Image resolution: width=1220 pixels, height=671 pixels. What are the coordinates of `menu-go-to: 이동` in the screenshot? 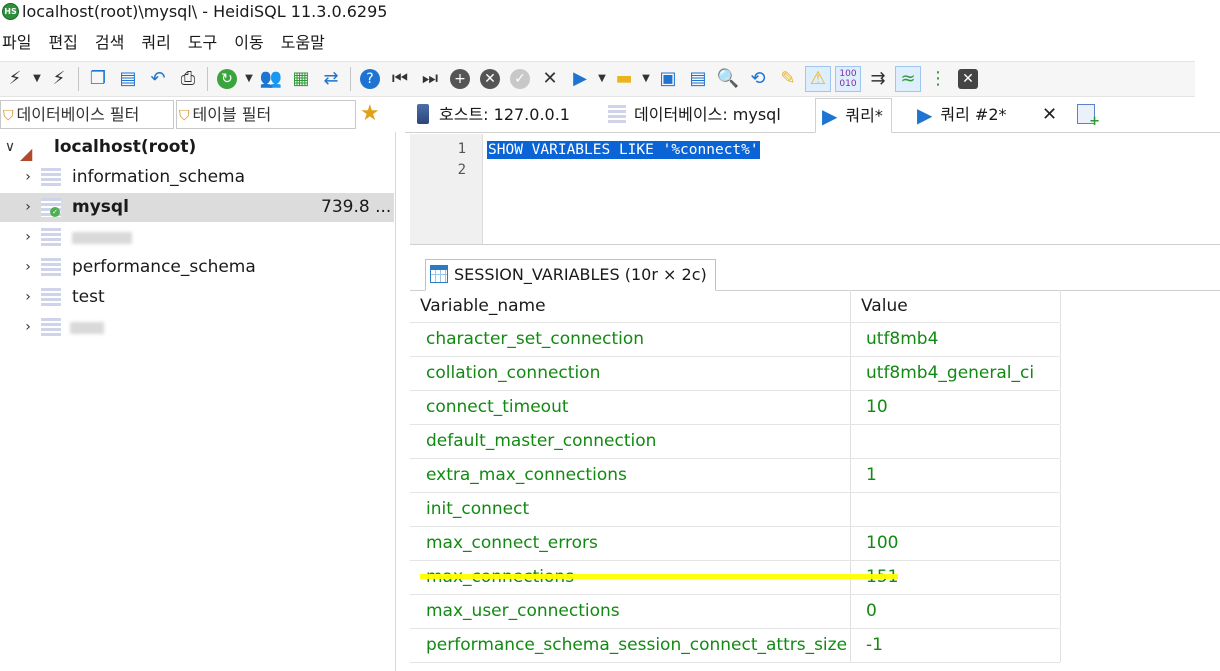 It's located at (252, 43).